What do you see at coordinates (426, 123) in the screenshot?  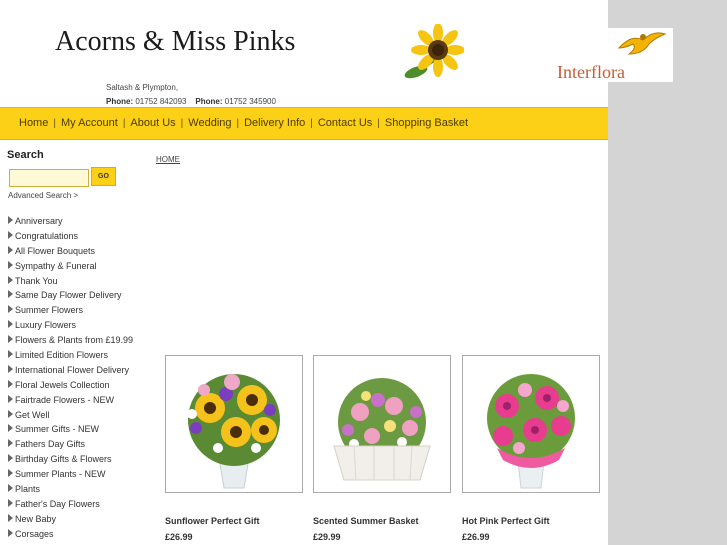 I see `nav-shopping-basket: Shopping Basket` at bounding box center [426, 123].